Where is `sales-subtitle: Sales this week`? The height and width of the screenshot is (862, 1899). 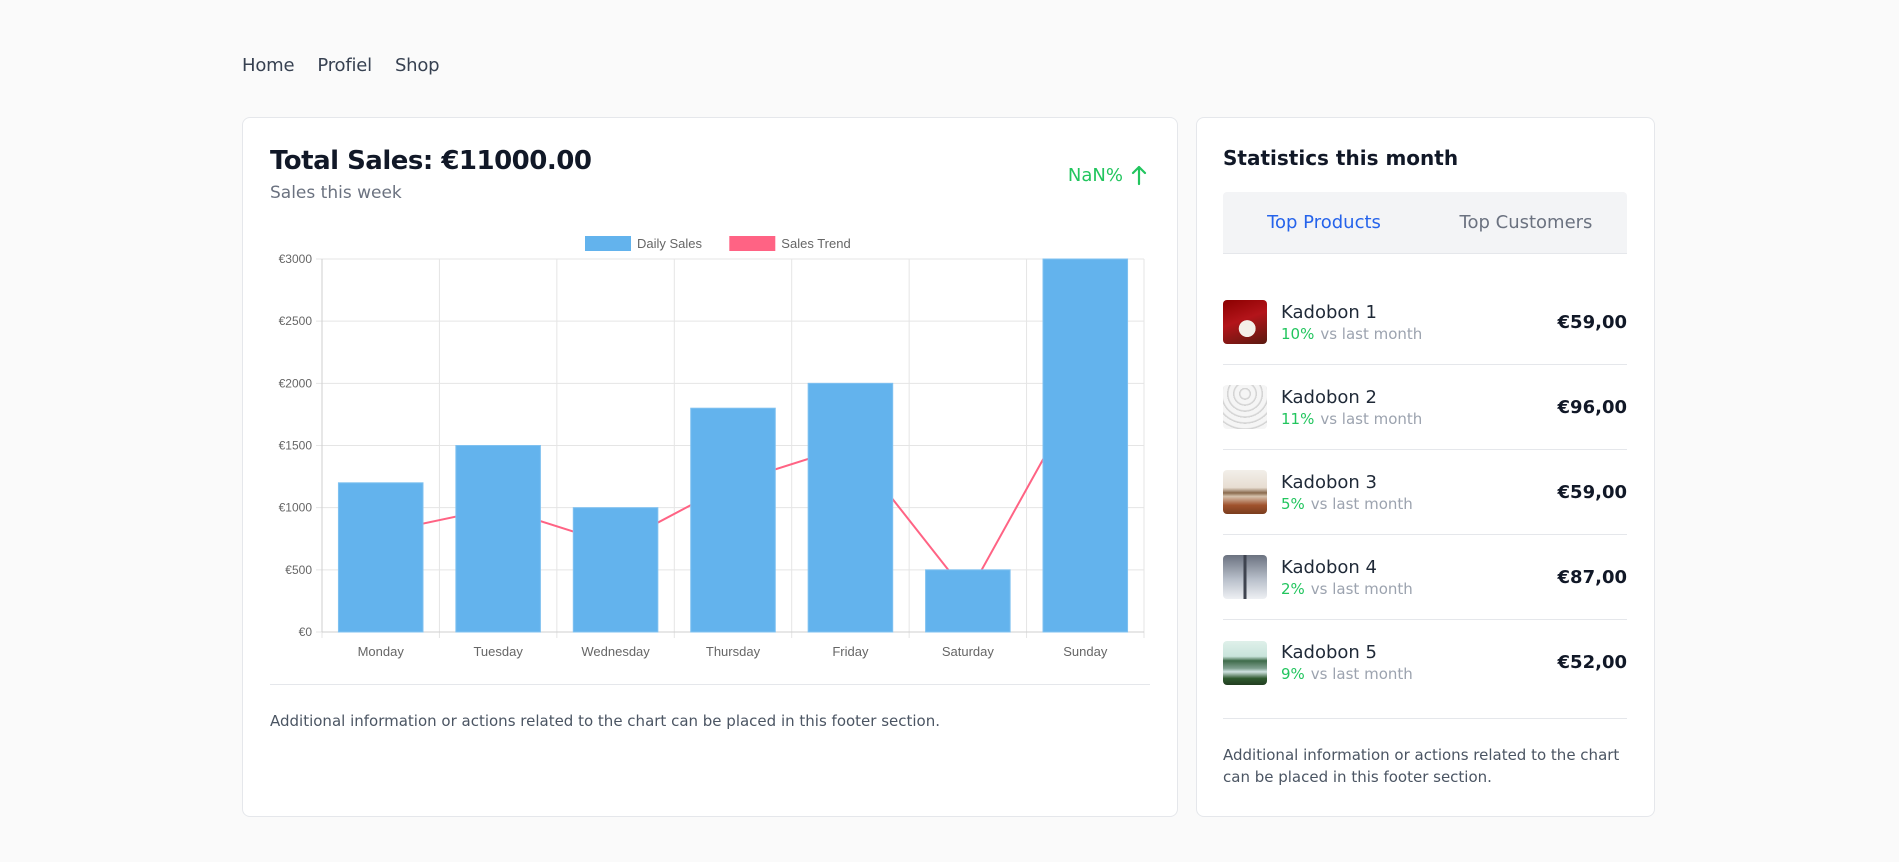 sales-subtitle: Sales this week is located at coordinates (336, 193).